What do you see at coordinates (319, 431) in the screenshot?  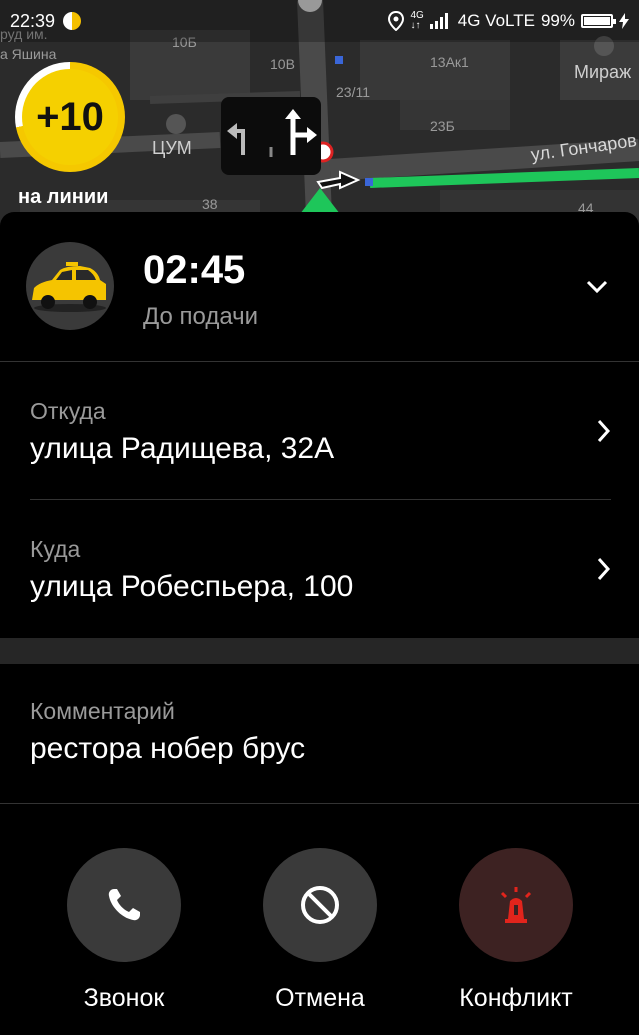 I see `pickup-address-row: Откуда улица Радищева, 32А` at bounding box center [319, 431].